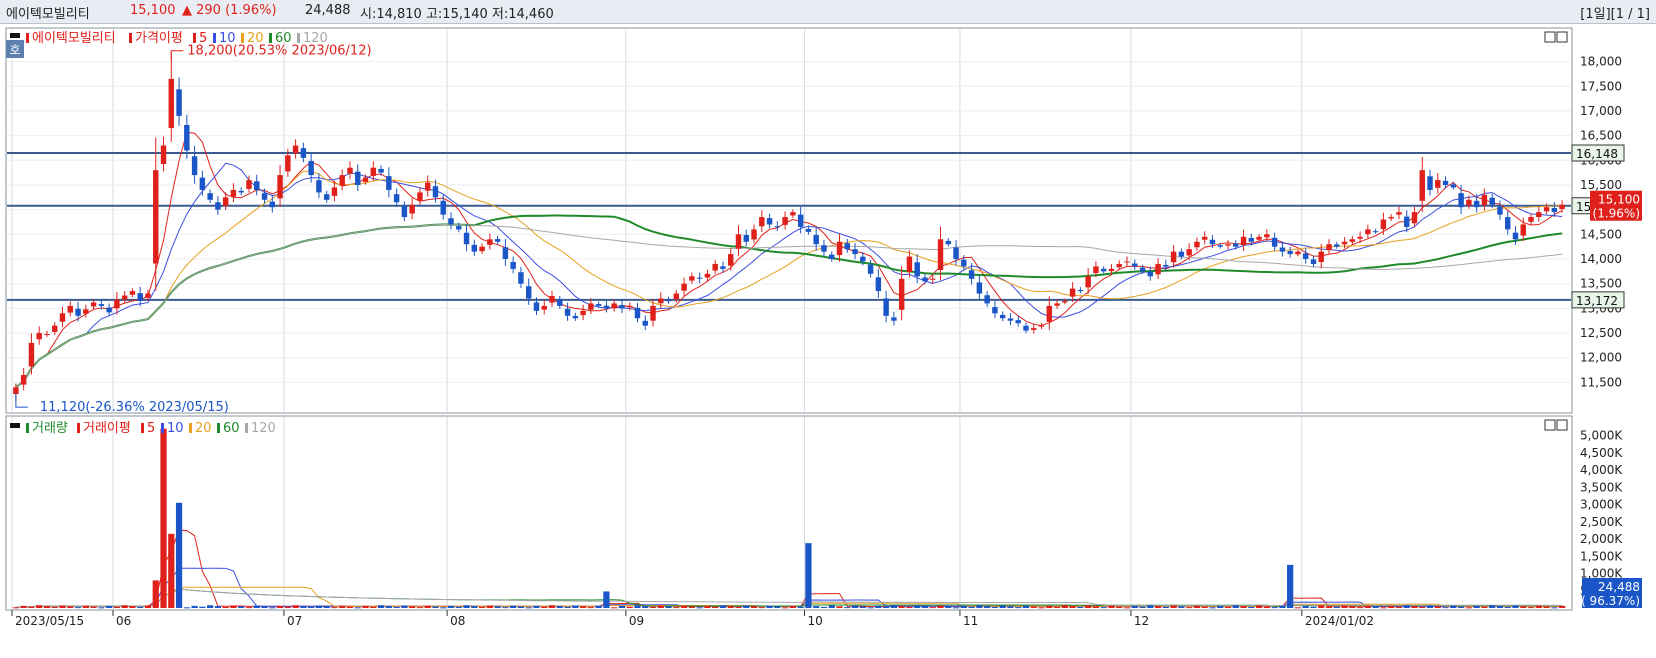 The height and width of the screenshot is (658, 1656). I want to click on maximize-icon, so click(1550, 37).